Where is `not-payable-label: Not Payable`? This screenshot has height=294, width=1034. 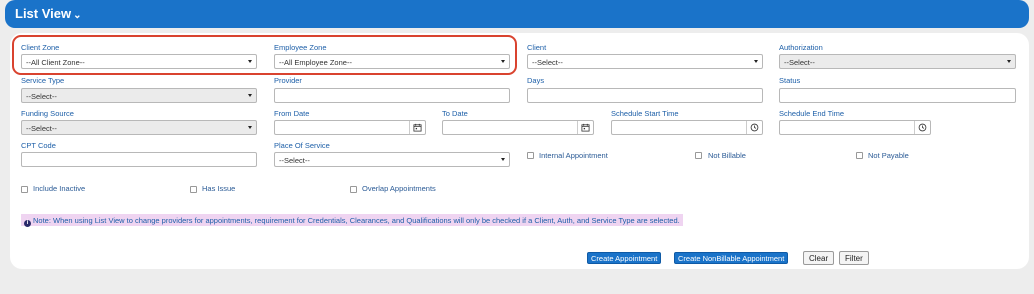 not-payable-label: Not Payable is located at coordinates (888, 155).